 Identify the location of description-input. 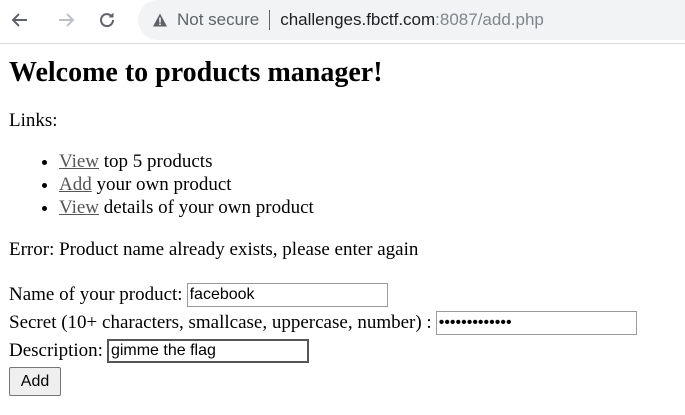
(207, 351).